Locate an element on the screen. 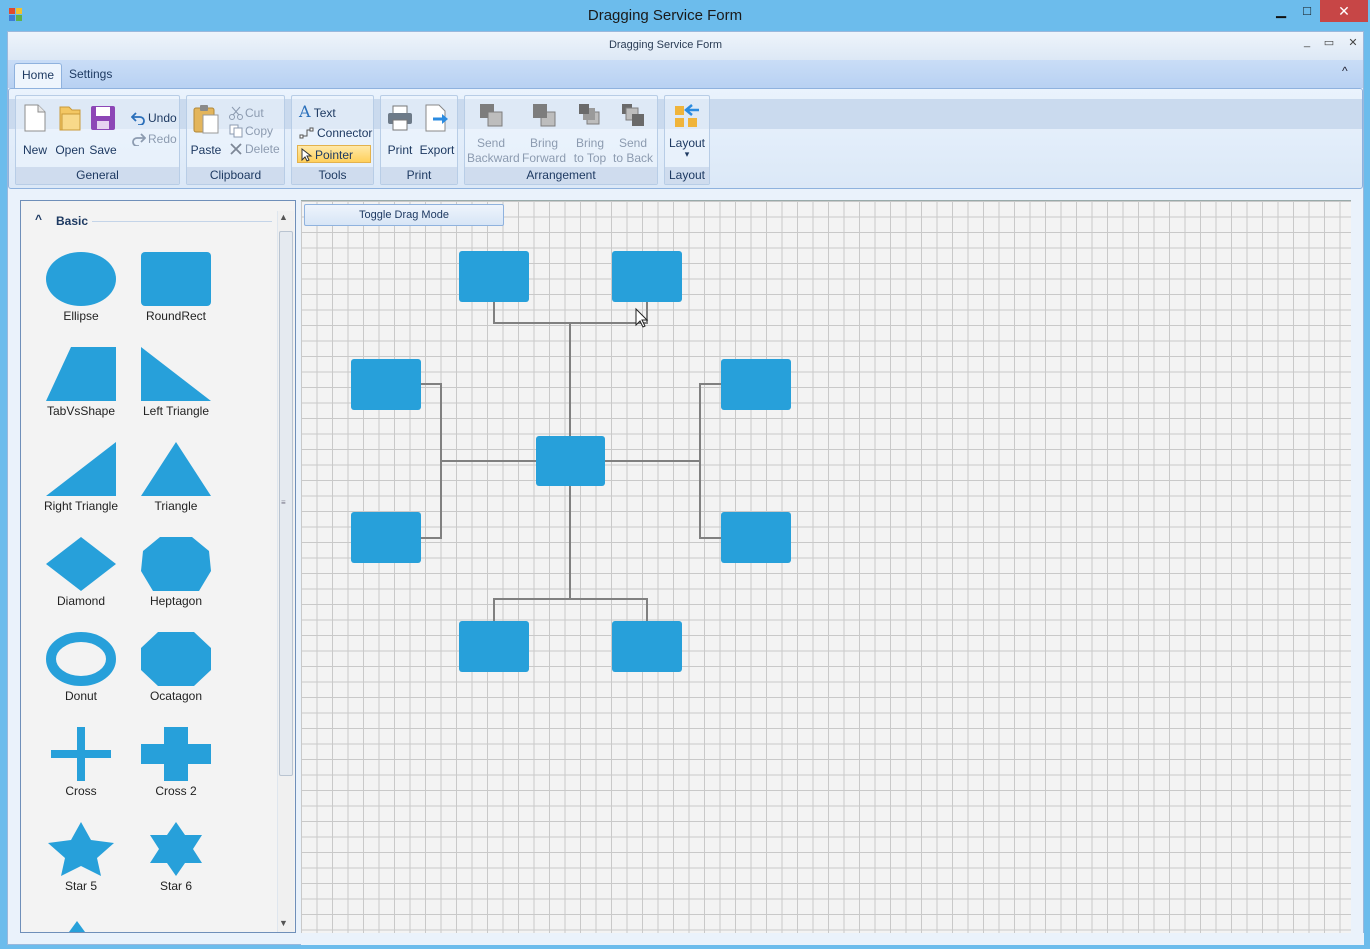 Image resolution: width=1370 pixels, height=949 pixels. shape-star-6: Star 6 is located at coordinates (176, 857).